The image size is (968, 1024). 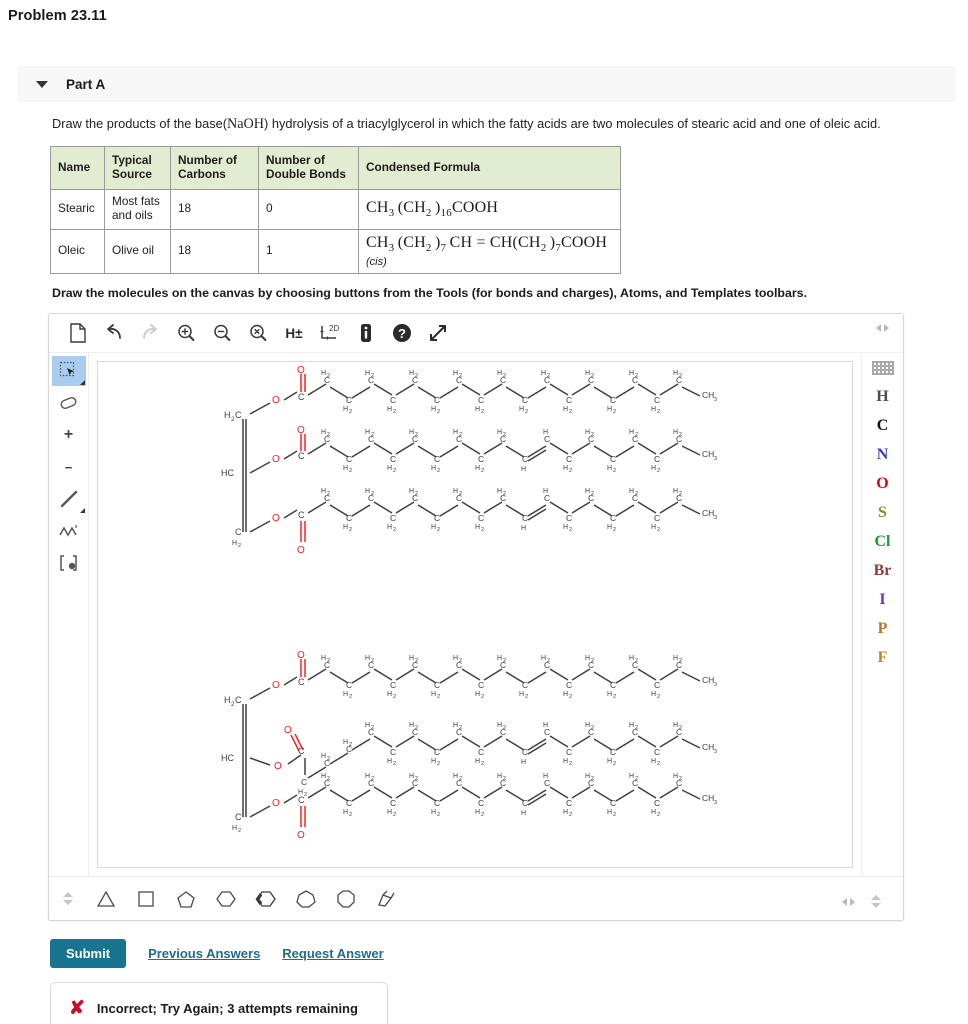 What do you see at coordinates (332, 953) in the screenshot?
I see `request-answer-link: Request Answer` at bounding box center [332, 953].